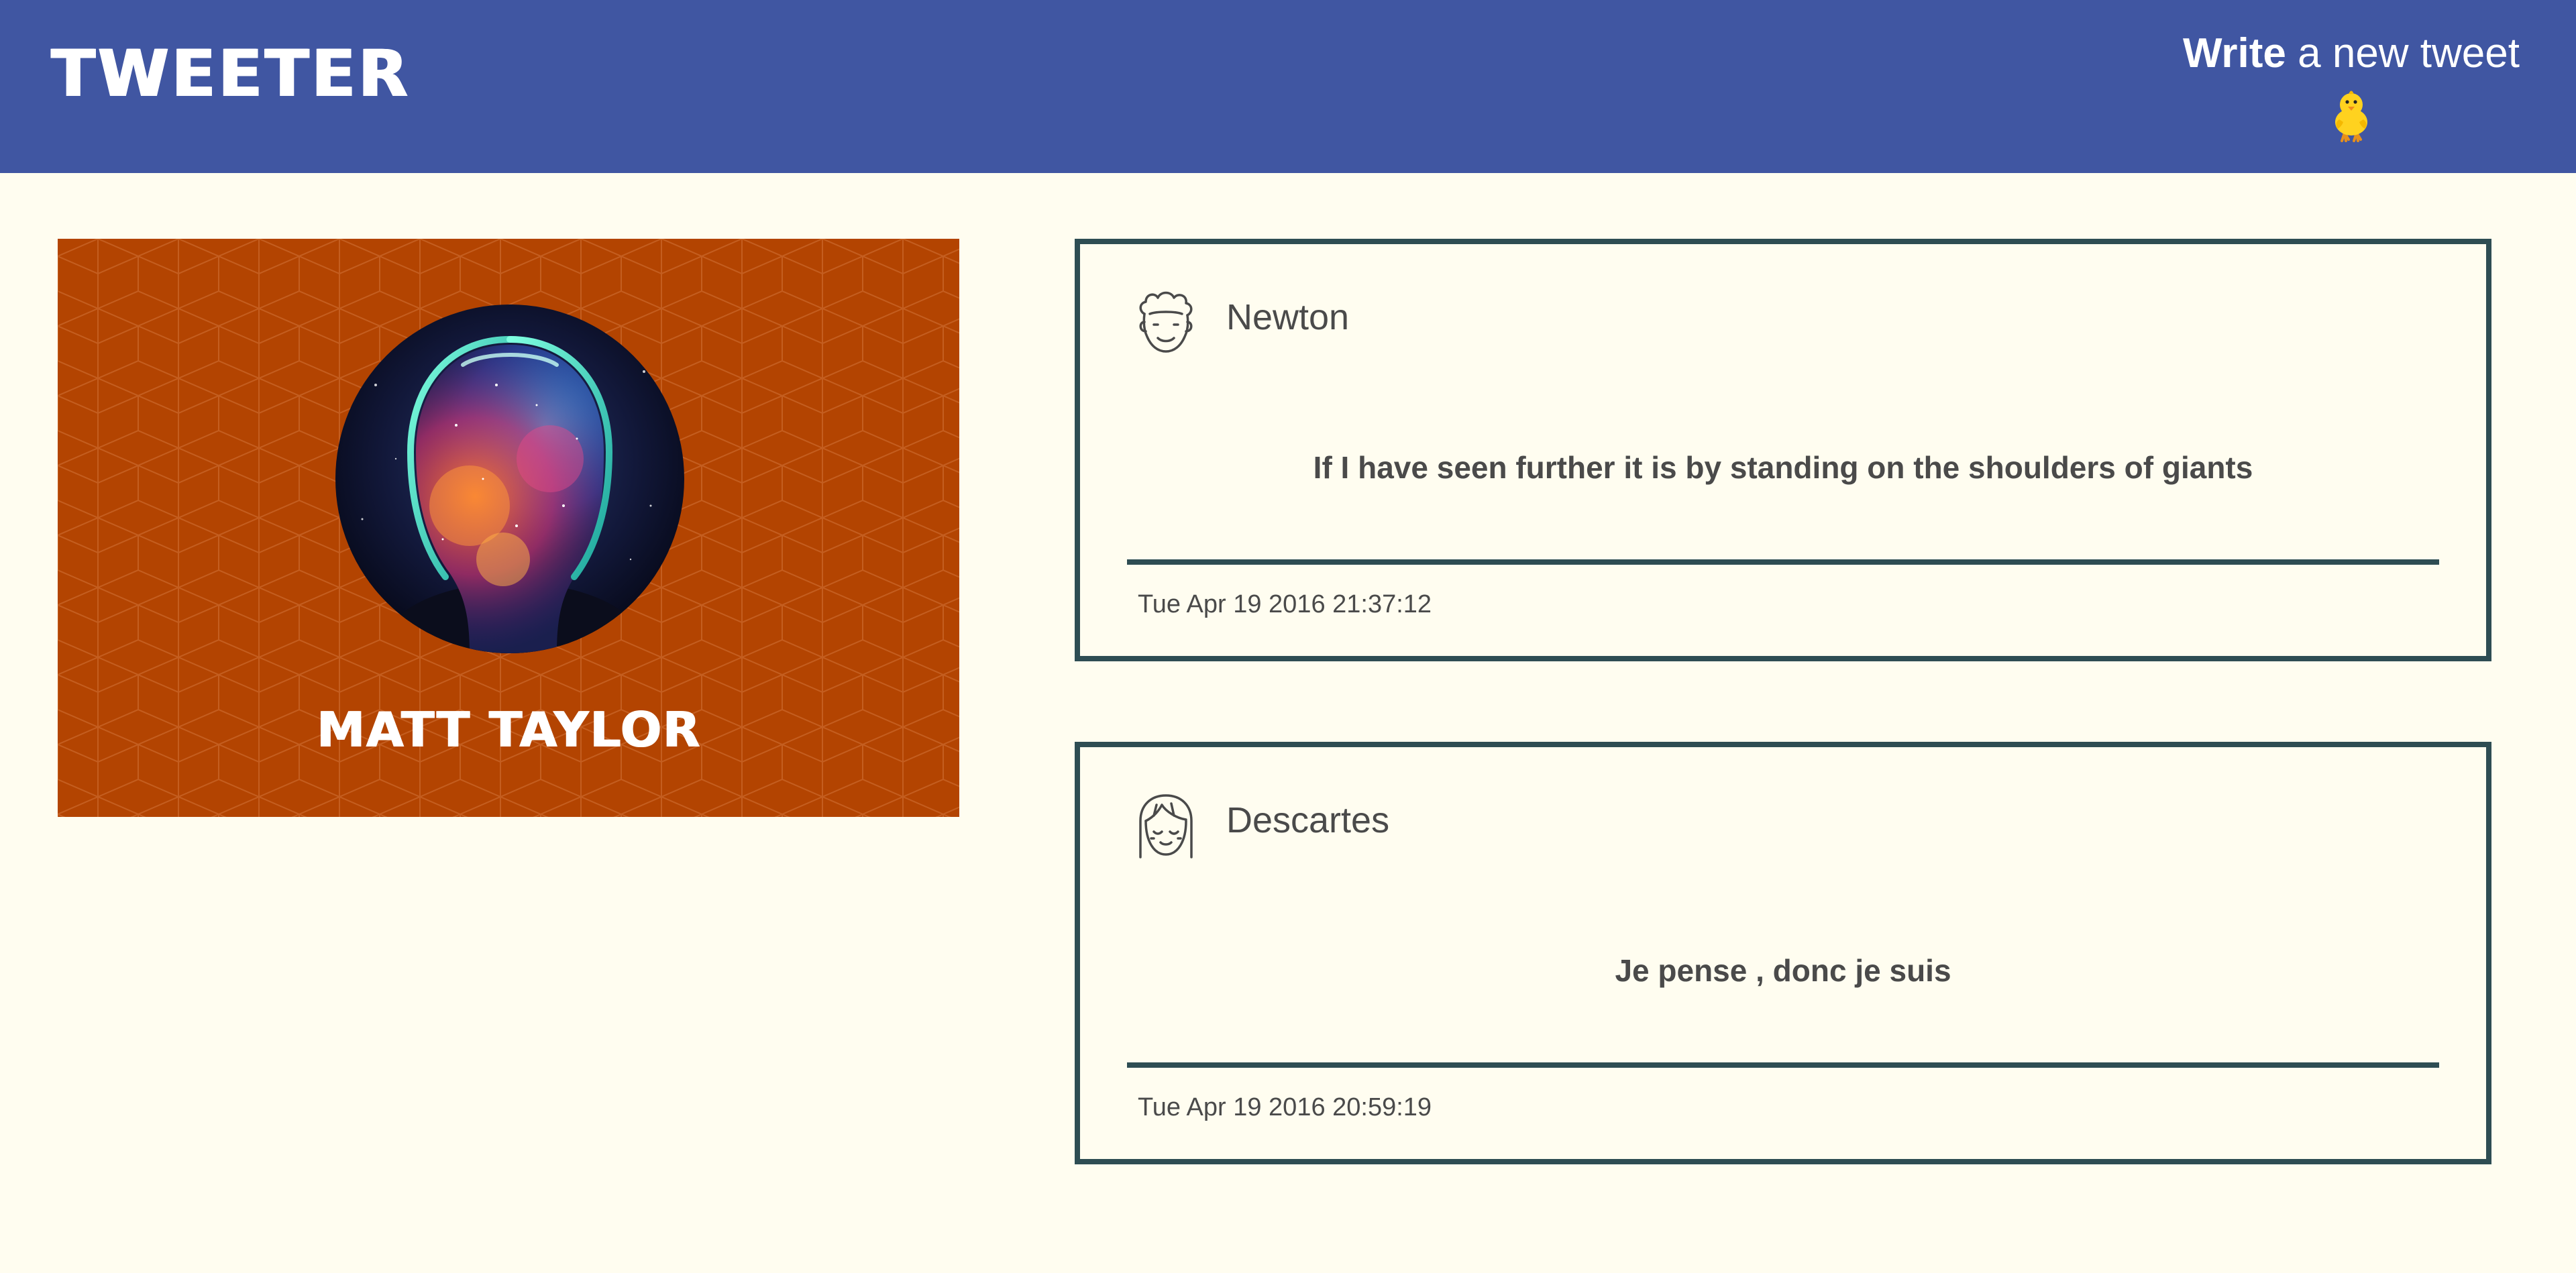 This screenshot has width=2576, height=1273. I want to click on compose-tweet-button: Write a new tweet, so click(2351, 87).